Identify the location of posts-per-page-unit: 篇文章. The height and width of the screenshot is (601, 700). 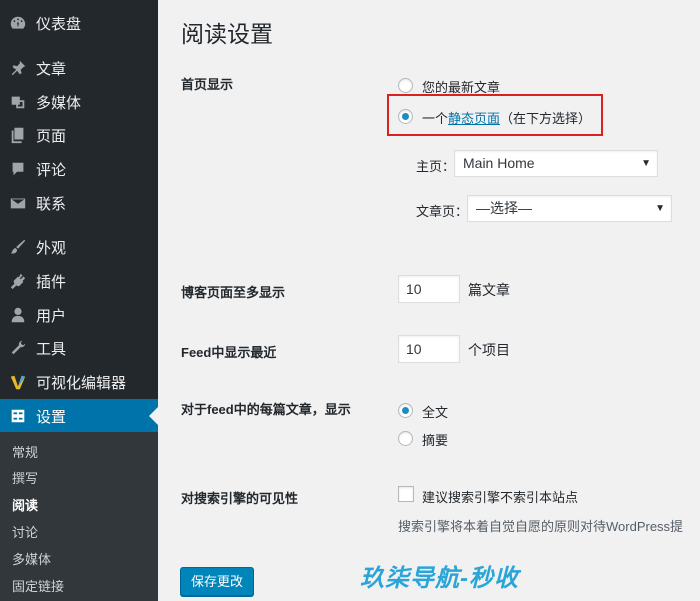
(489, 290).